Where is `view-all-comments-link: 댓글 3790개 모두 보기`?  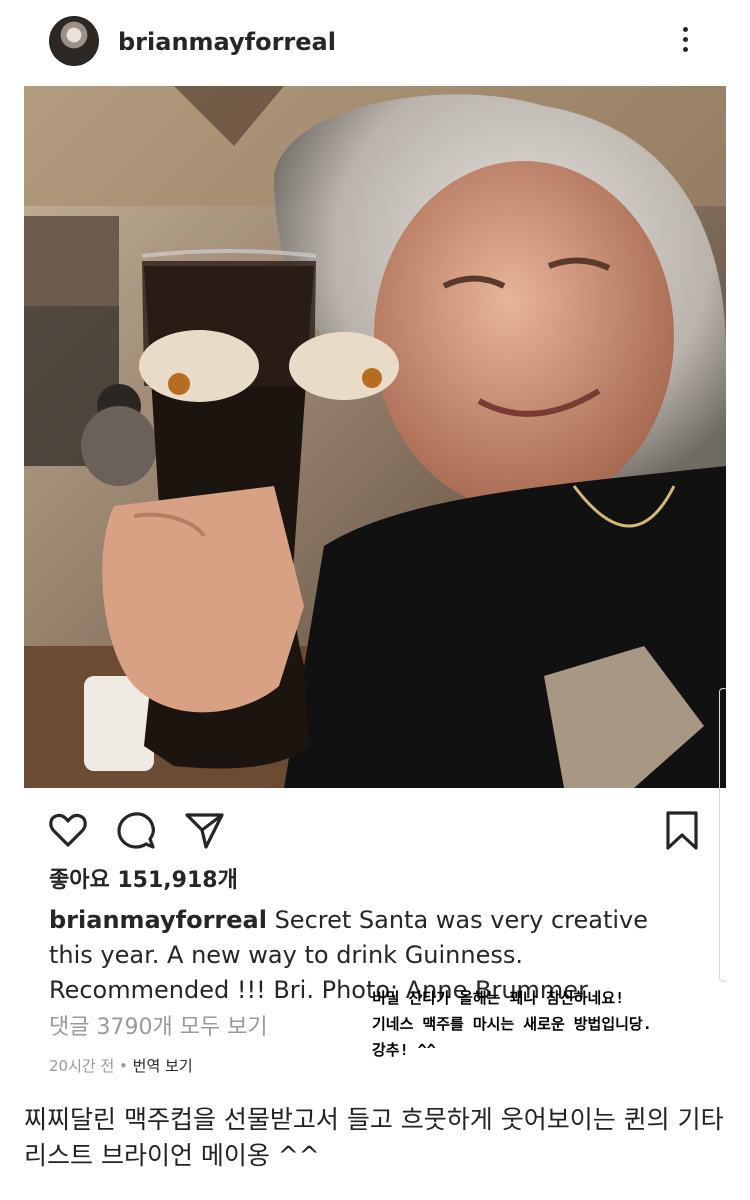
view-all-comments-link: 댓글 3790개 모두 보기 is located at coordinates (158, 1028).